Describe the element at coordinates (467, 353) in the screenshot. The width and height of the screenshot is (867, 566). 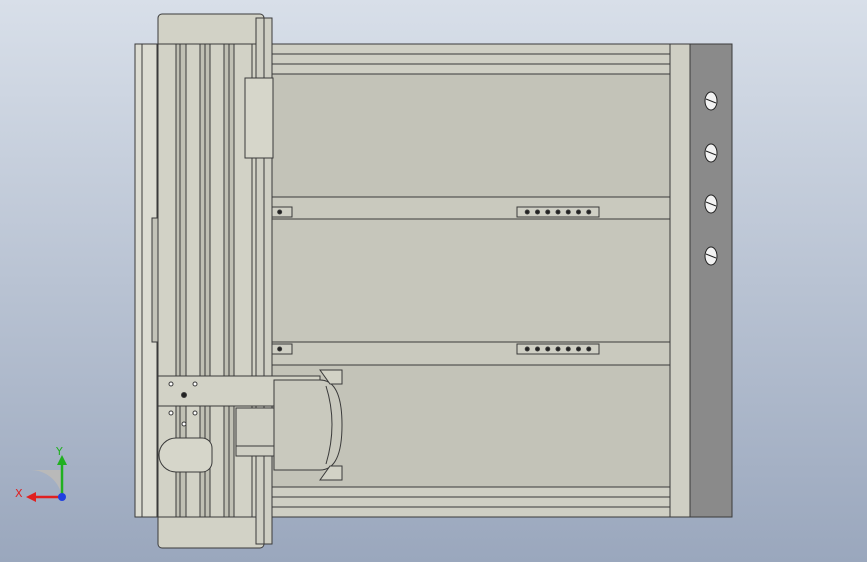
I see `lower-mount-bar` at that location.